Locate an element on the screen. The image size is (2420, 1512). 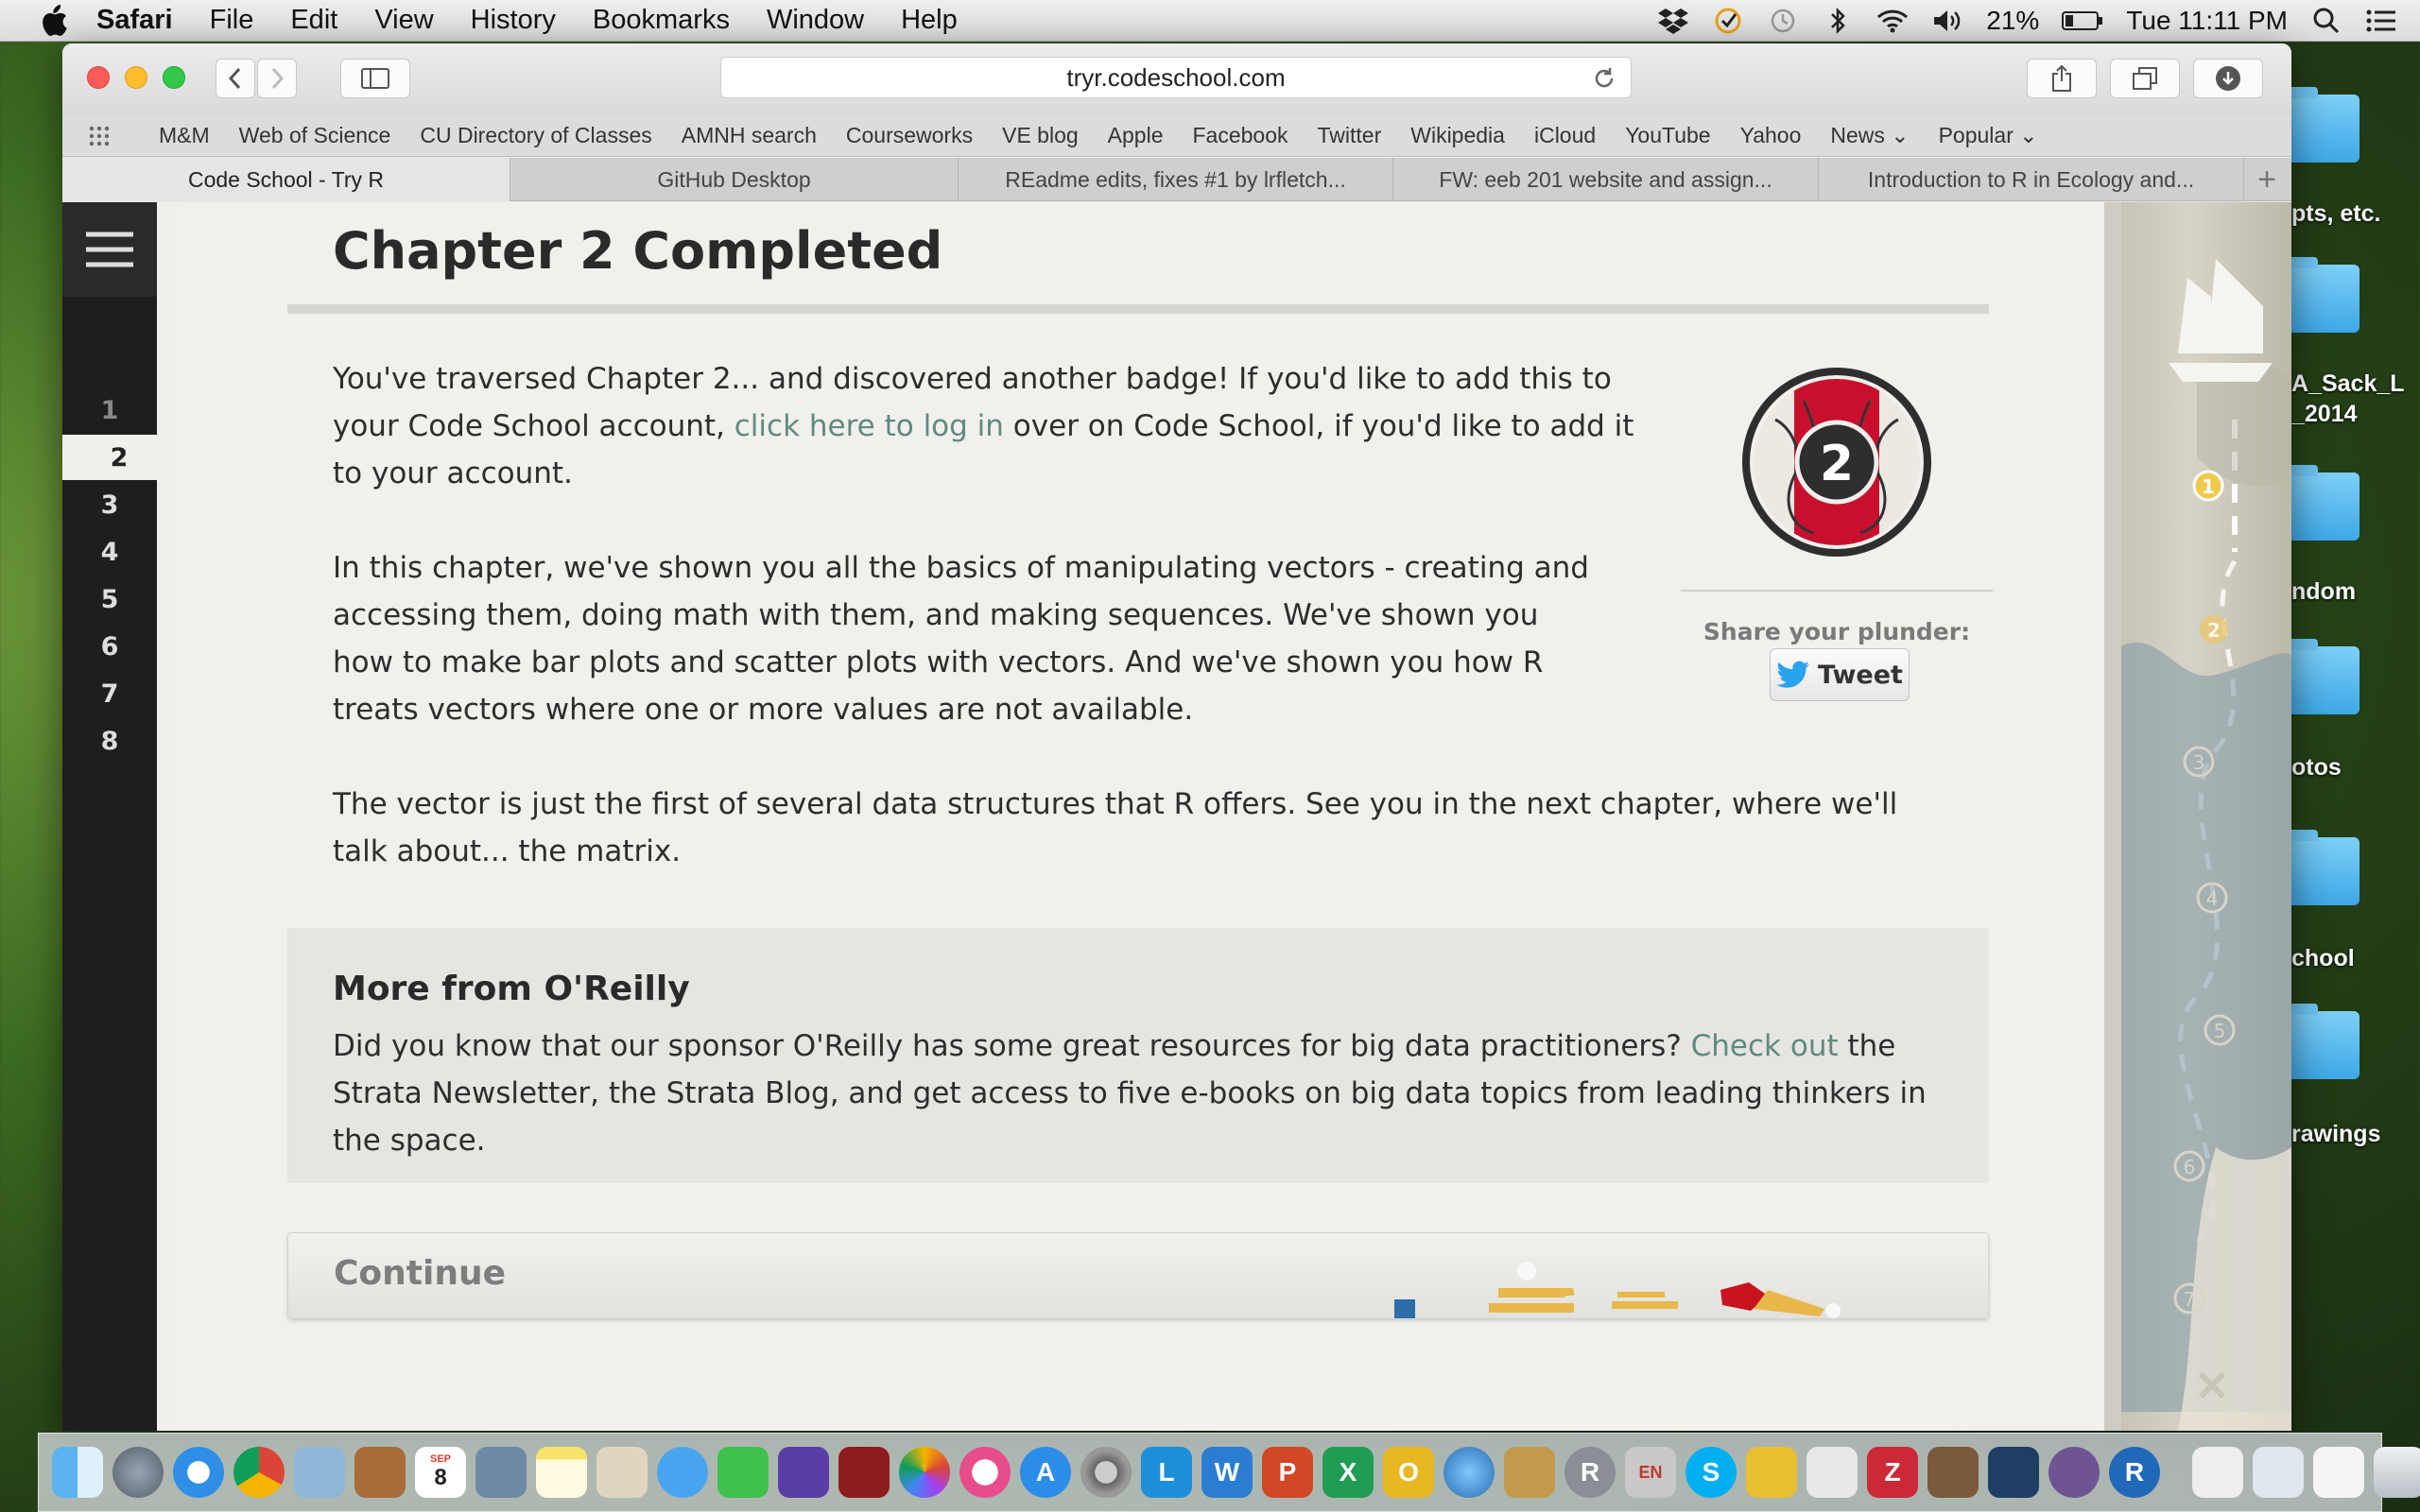
new-tab-button: + is located at coordinates (2267, 179).